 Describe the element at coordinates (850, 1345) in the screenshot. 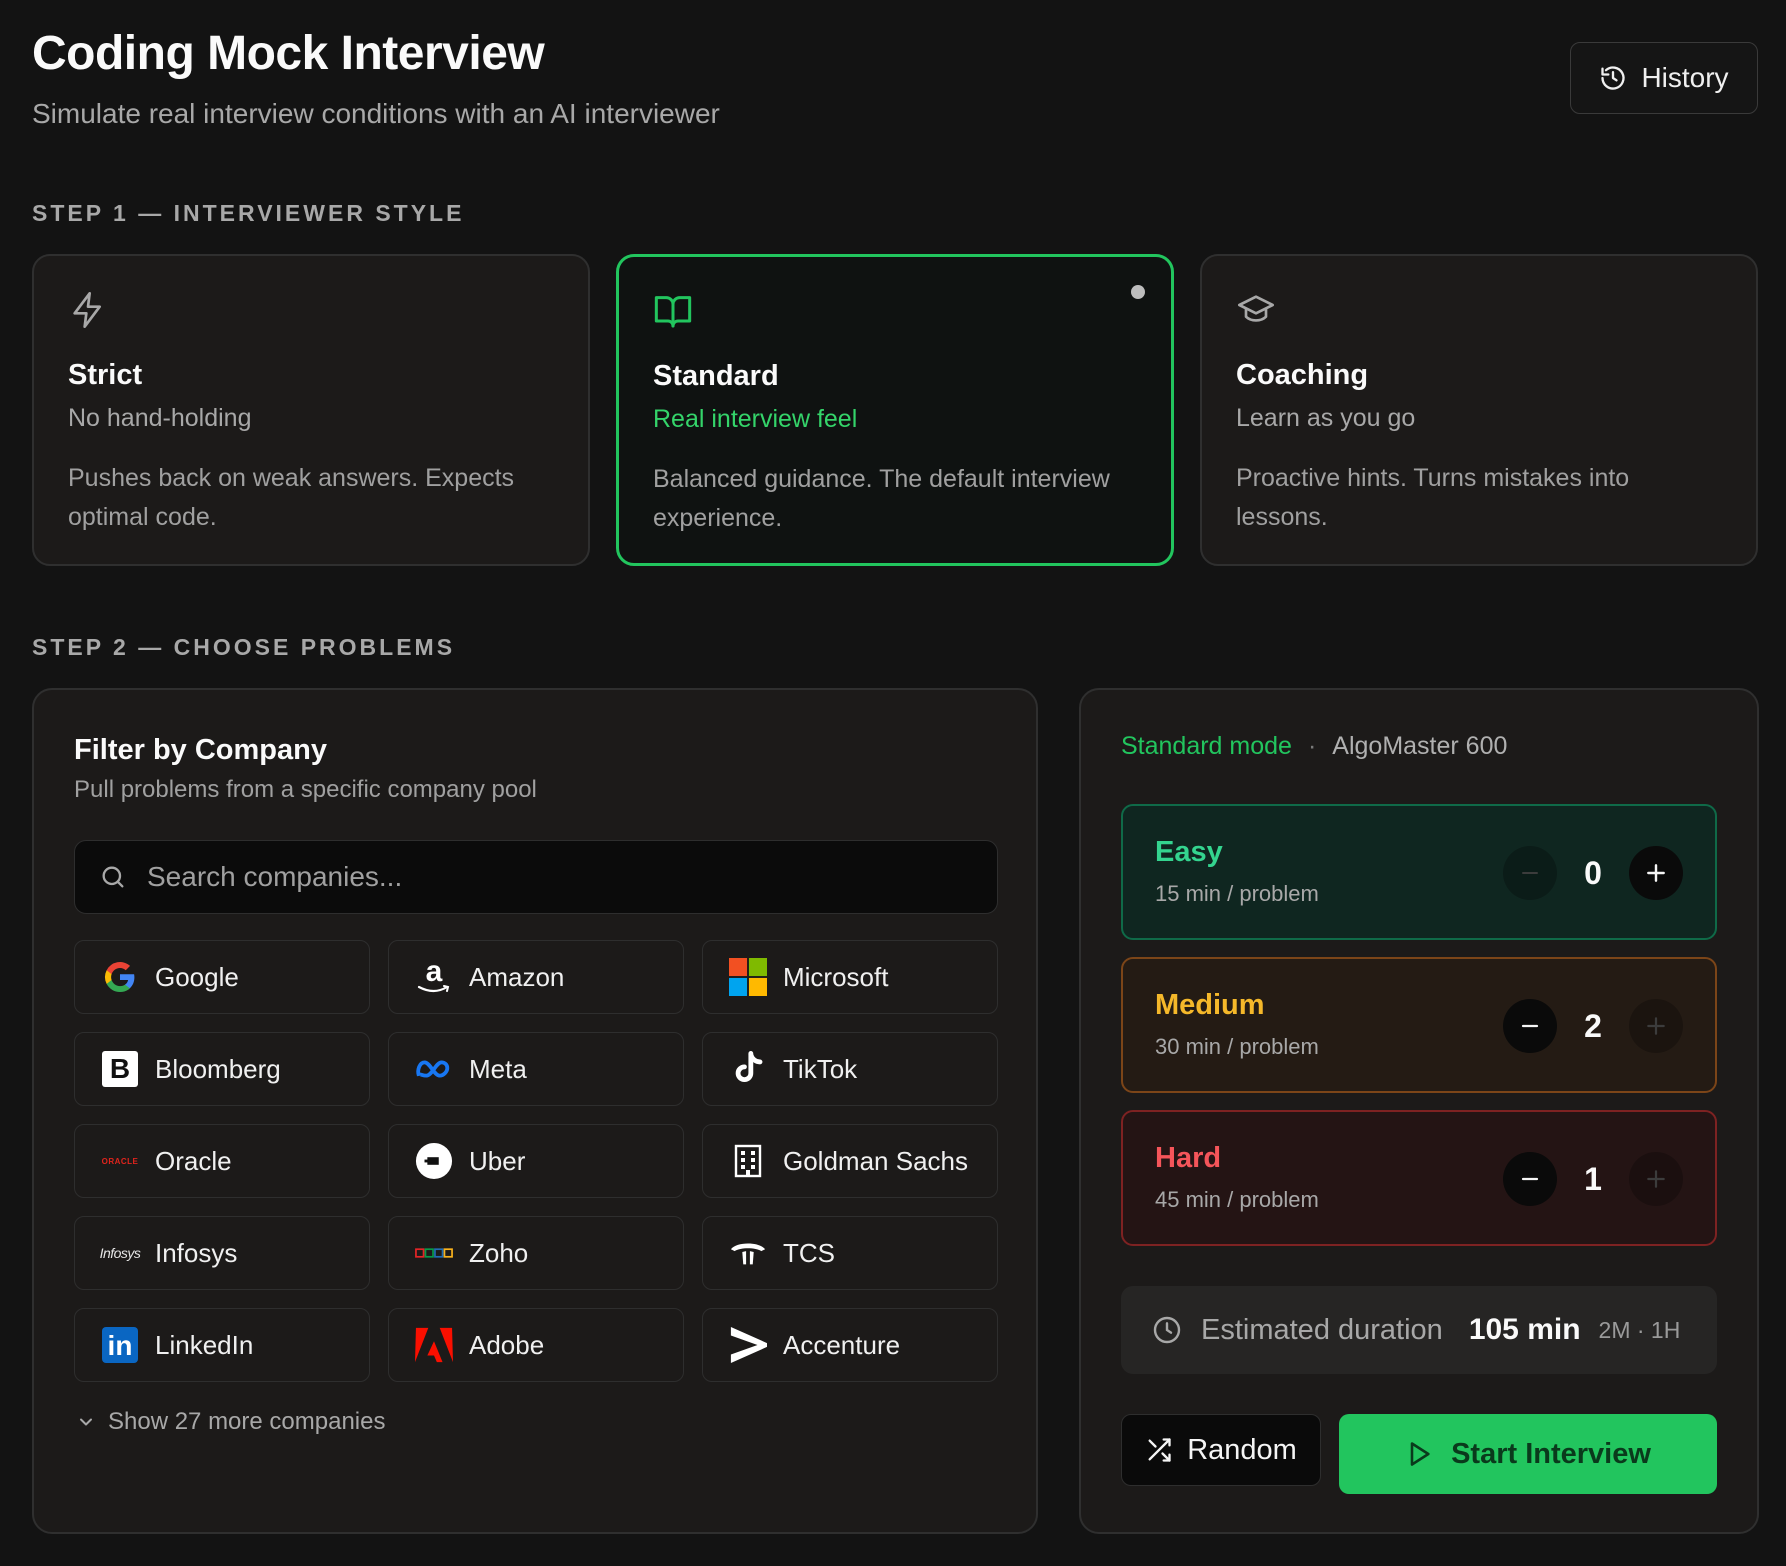

I see `company-accenture-button: Accenture` at that location.